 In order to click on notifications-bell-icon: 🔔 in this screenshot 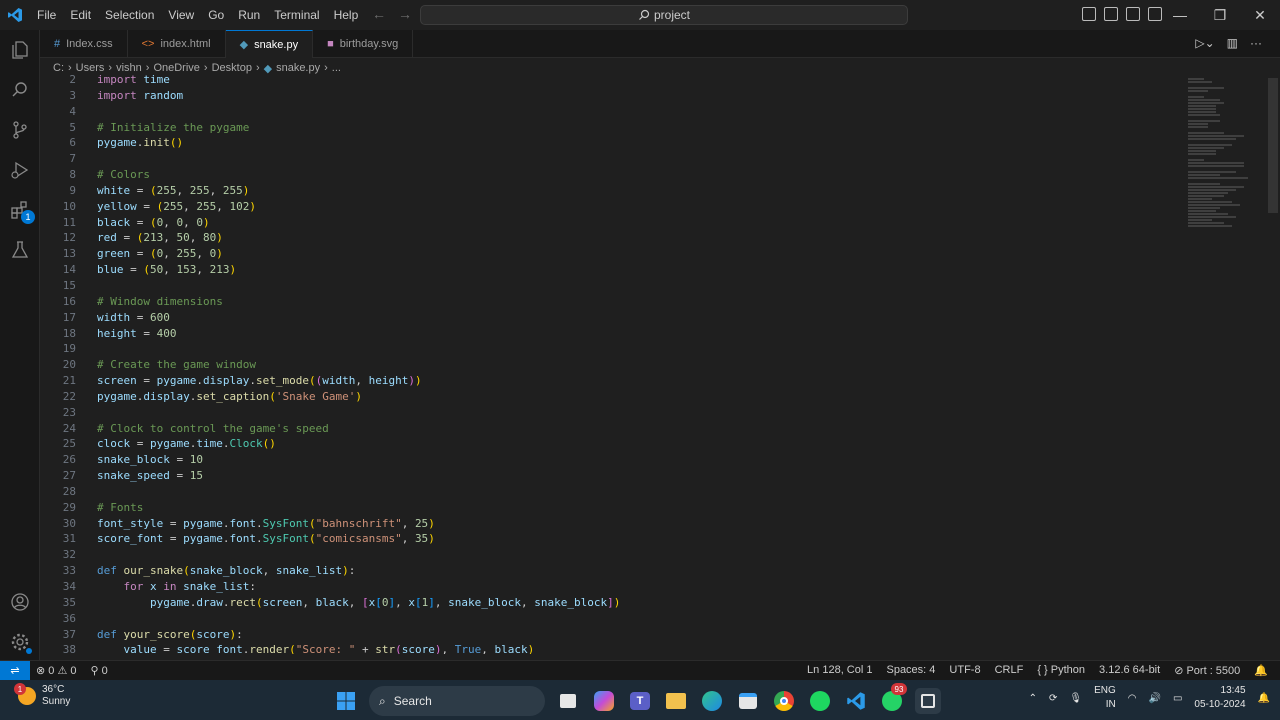, I will do `click(1261, 670)`.